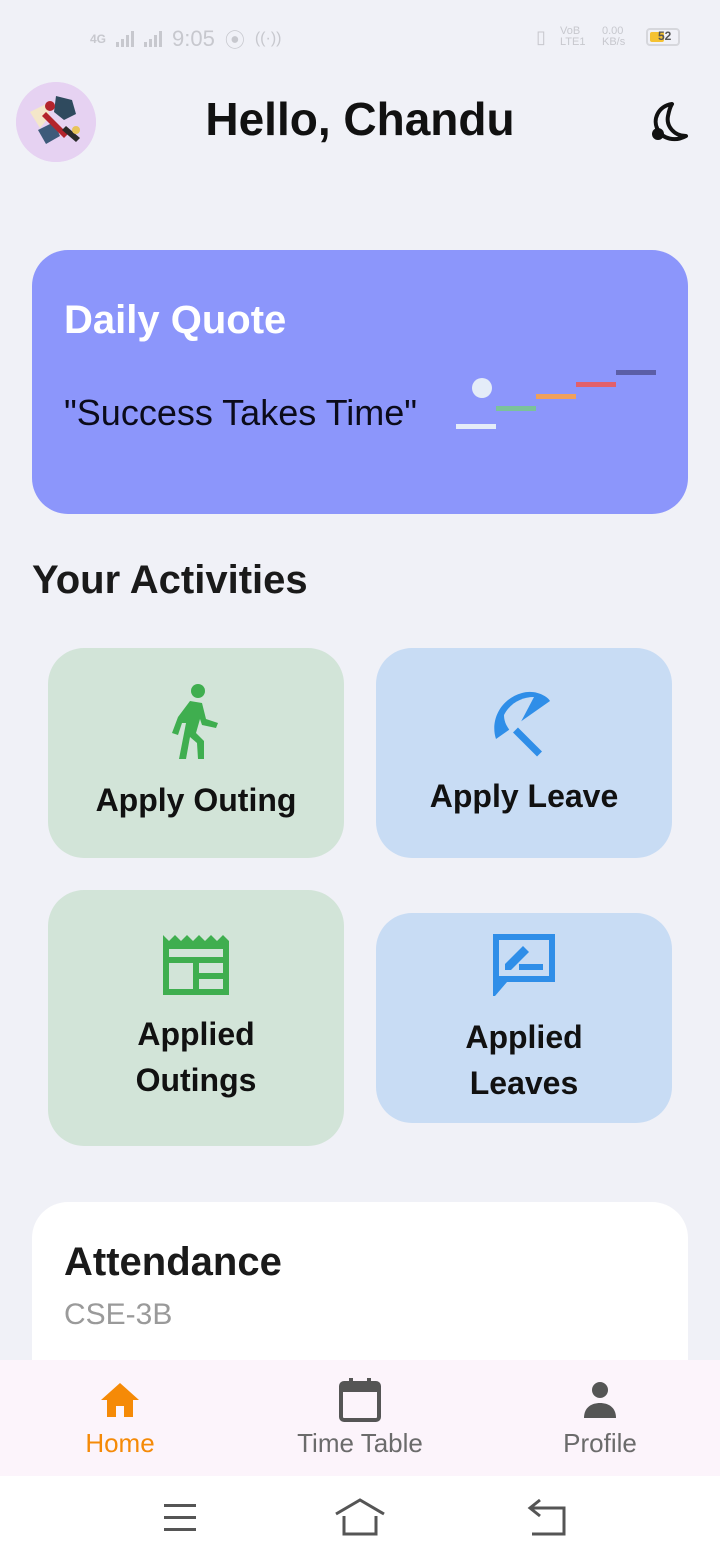 The height and width of the screenshot is (1560, 720). I want to click on status-bar: 4G 9:05 ⦿ ((·)) ▯ VoB LTE1 0.00 KB/s 52, so click(360, 39).